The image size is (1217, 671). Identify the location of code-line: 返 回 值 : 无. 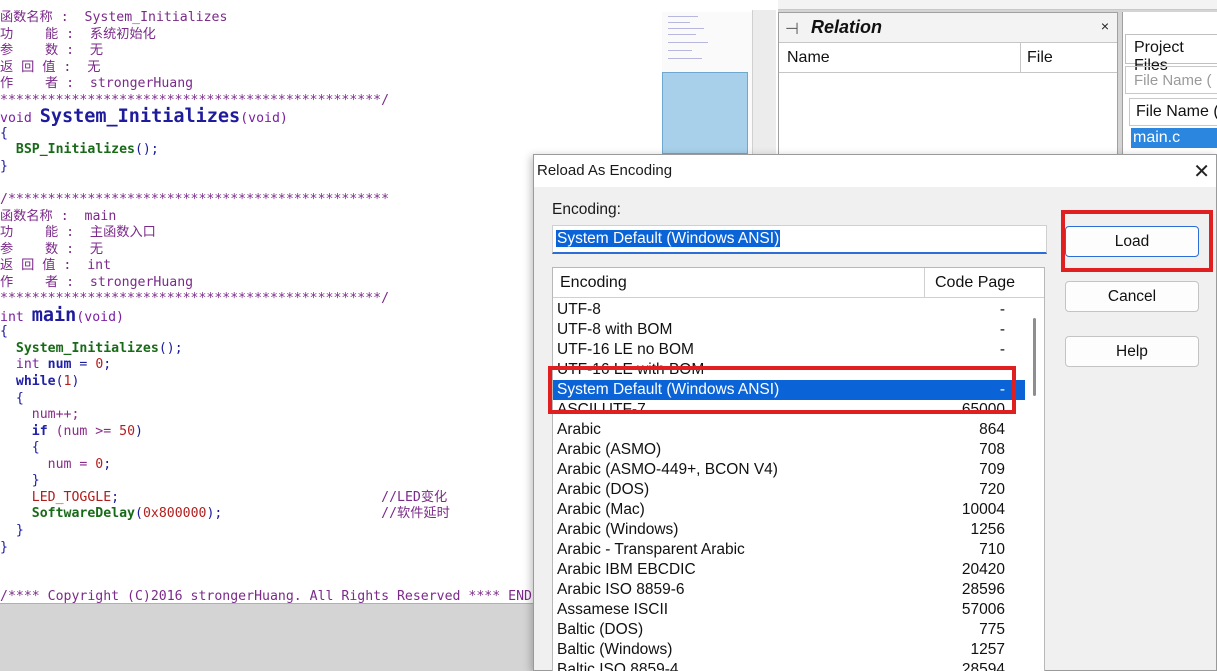
(330, 68).